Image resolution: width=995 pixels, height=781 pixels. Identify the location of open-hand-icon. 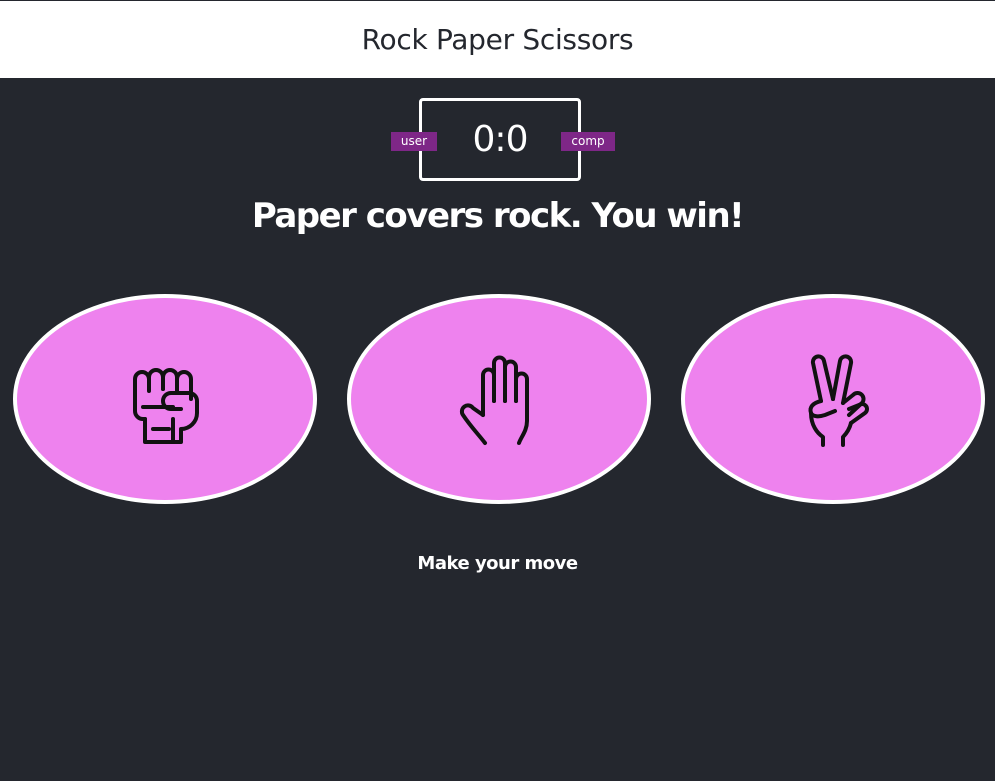
(494, 400).